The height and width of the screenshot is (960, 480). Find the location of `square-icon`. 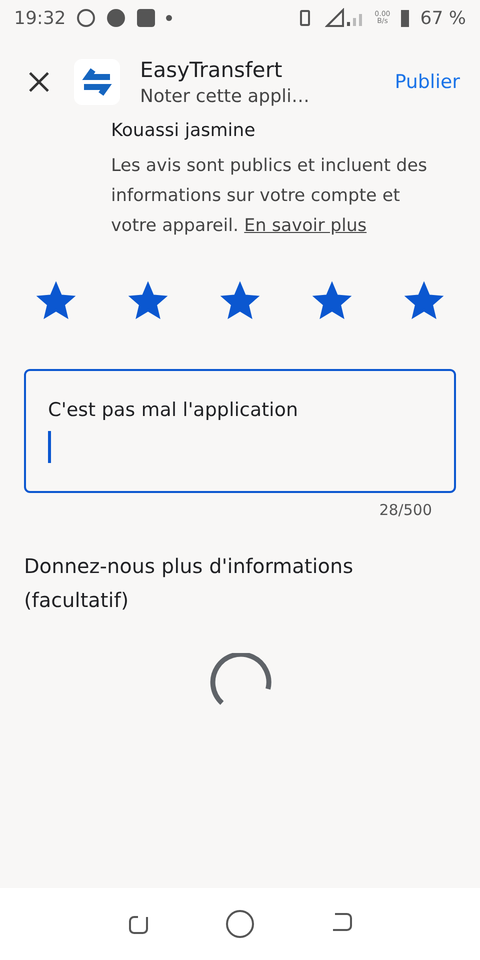

square-icon is located at coordinates (146, 18).